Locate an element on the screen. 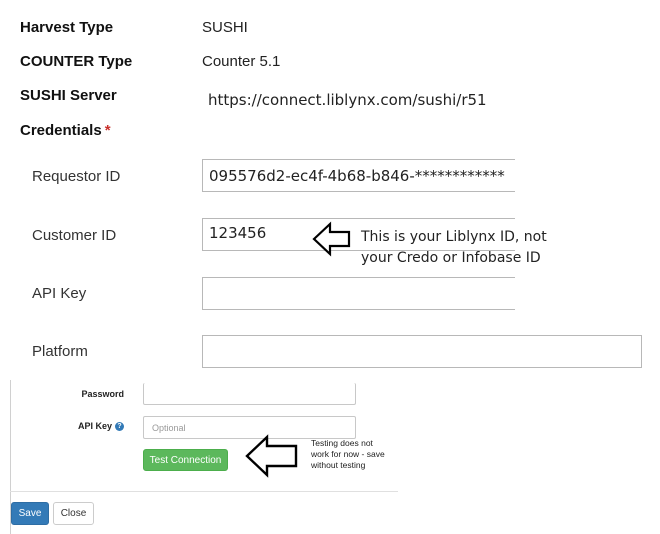  requestor-id-label: Requestor ID is located at coordinates (76, 176).